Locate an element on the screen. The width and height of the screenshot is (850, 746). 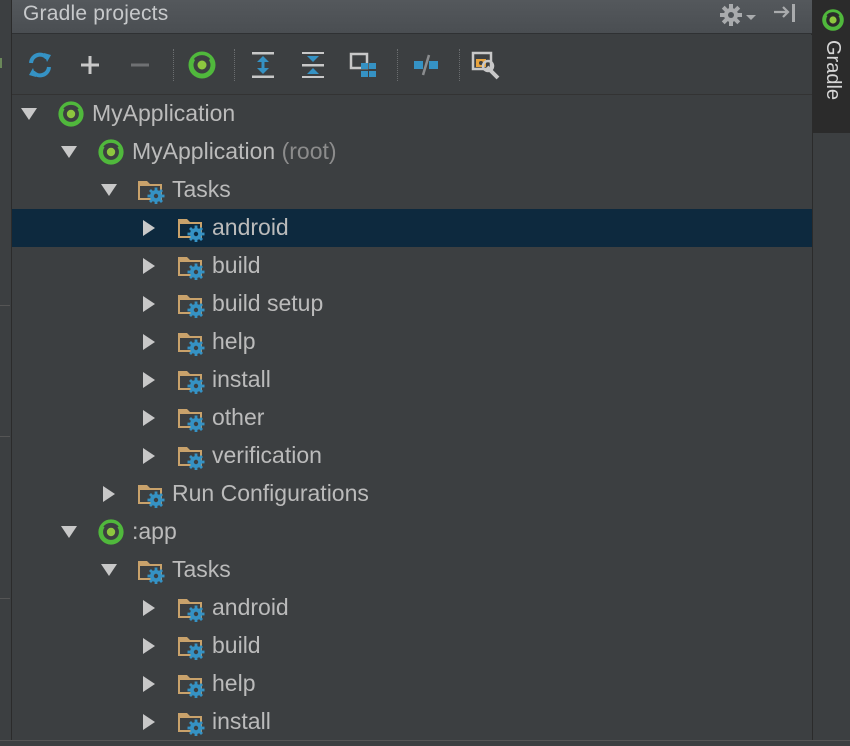
tree-row-label-text: MyApplication is located at coordinates (204, 151).